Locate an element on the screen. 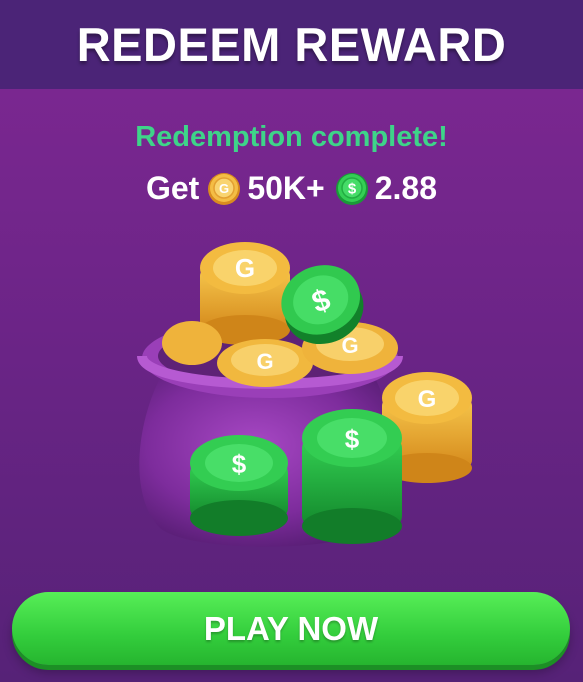  play-now-button: PLAY NOW is located at coordinates (291, 628).